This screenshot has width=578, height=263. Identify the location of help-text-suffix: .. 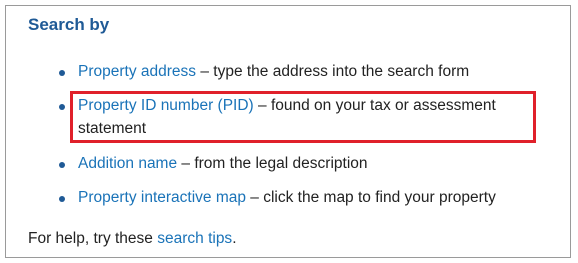
(234, 238).